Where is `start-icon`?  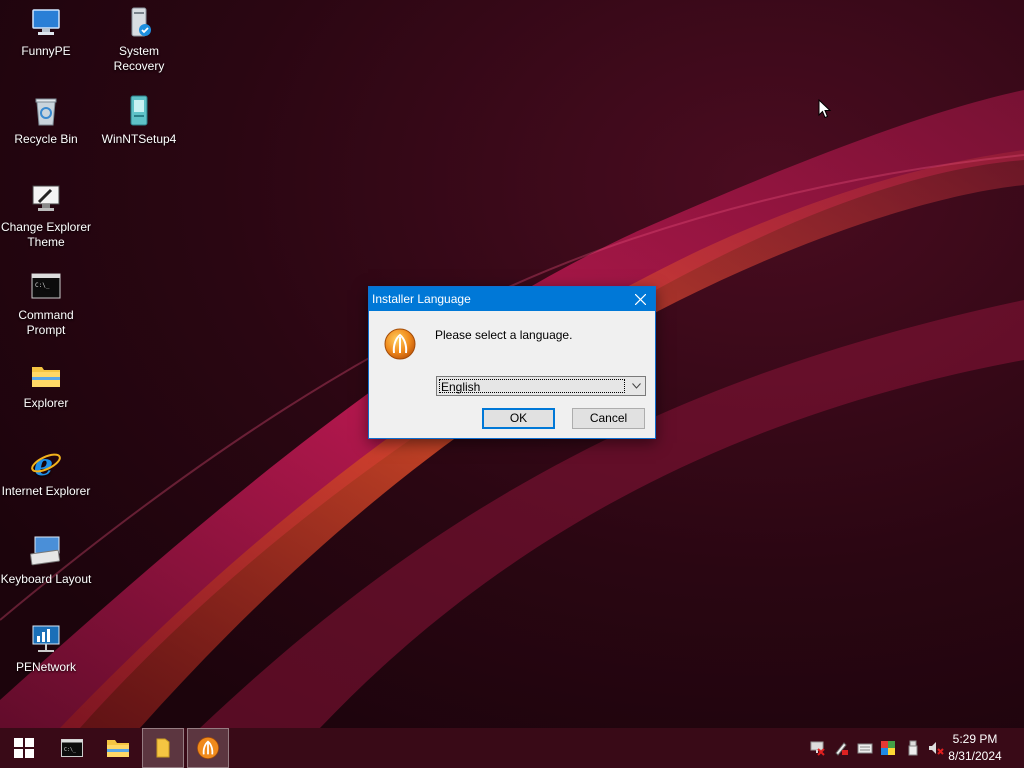 start-icon is located at coordinates (24, 748).